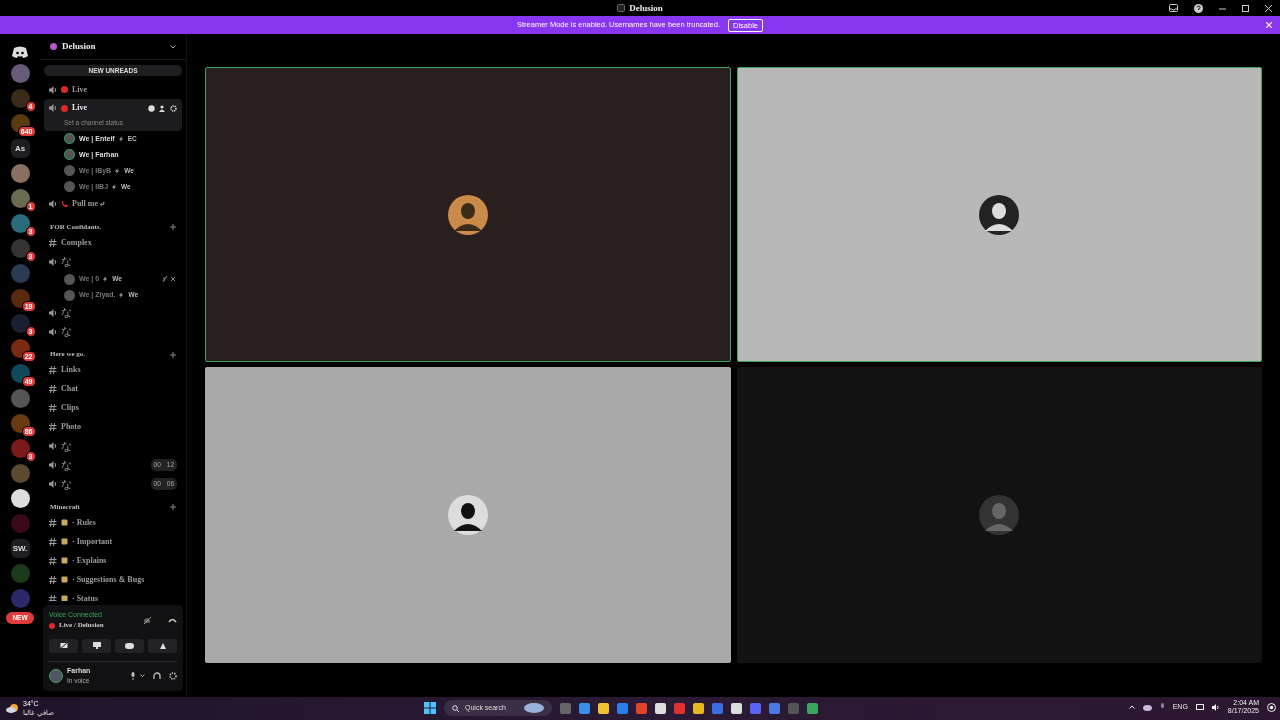 The width and height of the screenshot is (1280, 720). Describe the element at coordinates (113, 204) in the screenshot. I see `channel-item: Pull me ⤶` at that location.